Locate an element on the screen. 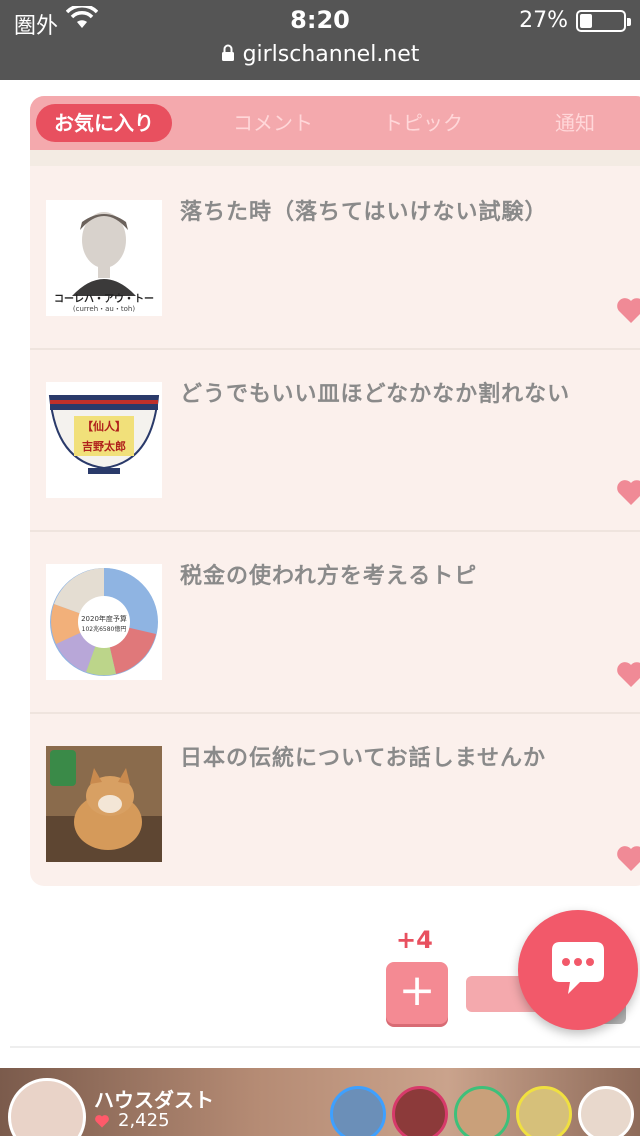 This screenshot has height=1136, width=640. tab-bar: お気に入り コメント トピック 通知 is located at coordinates (335, 123).